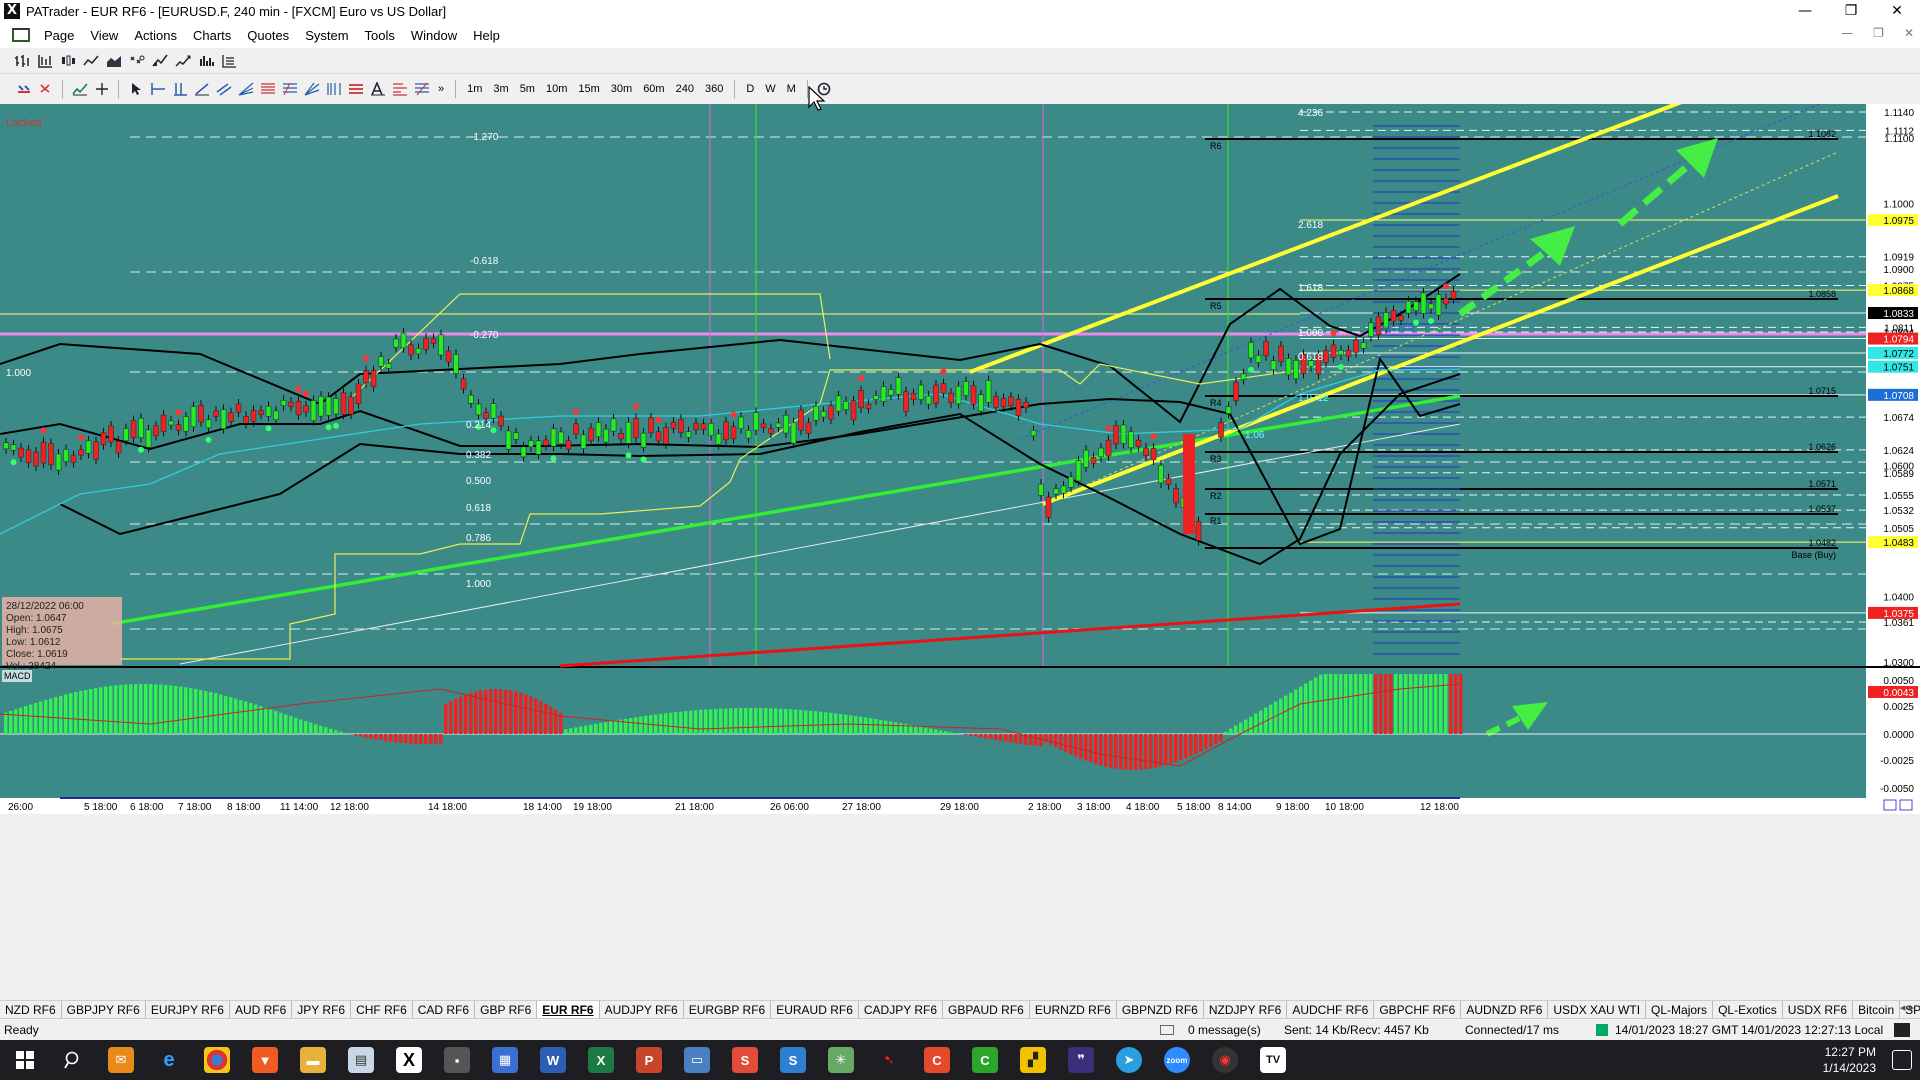  What do you see at coordinates (685, 89) in the screenshot?
I see `timeframe-240: 240` at bounding box center [685, 89].